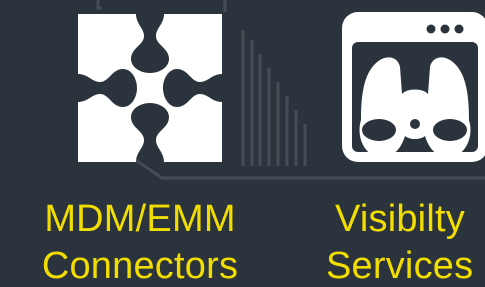 The height and width of the screenshot is (287, 485). Describe the element at coordinates (400, 266) in the screenshot. I see `feature-title-line-2: Services` at that location.